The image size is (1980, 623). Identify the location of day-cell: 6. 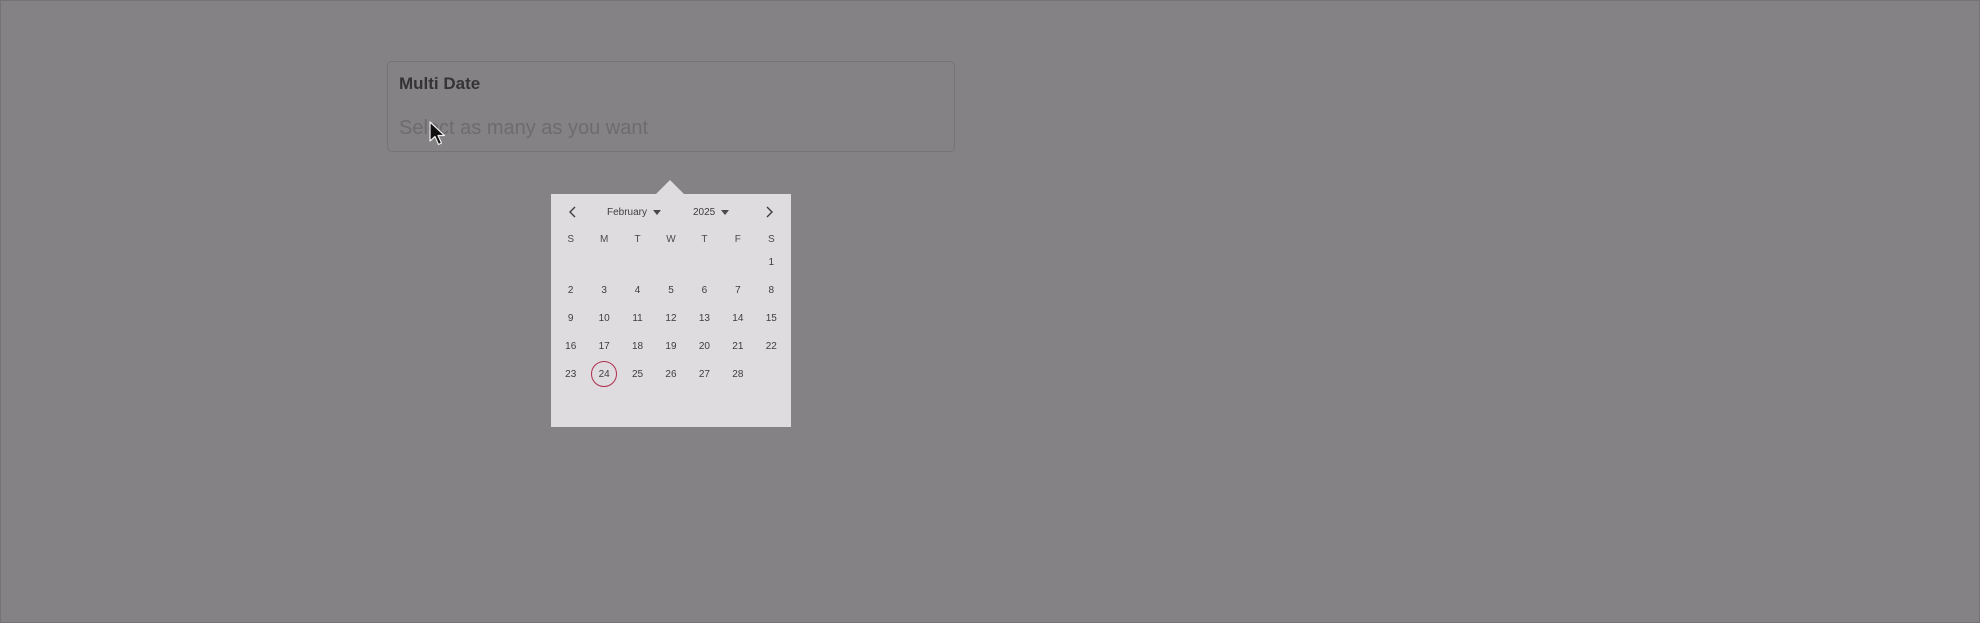
(704, 290).